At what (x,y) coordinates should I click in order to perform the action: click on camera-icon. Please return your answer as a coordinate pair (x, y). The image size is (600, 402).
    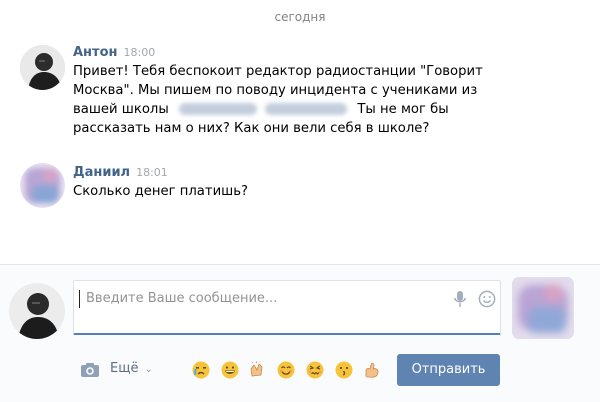
    Looking at the image, I should click on (90, 372).